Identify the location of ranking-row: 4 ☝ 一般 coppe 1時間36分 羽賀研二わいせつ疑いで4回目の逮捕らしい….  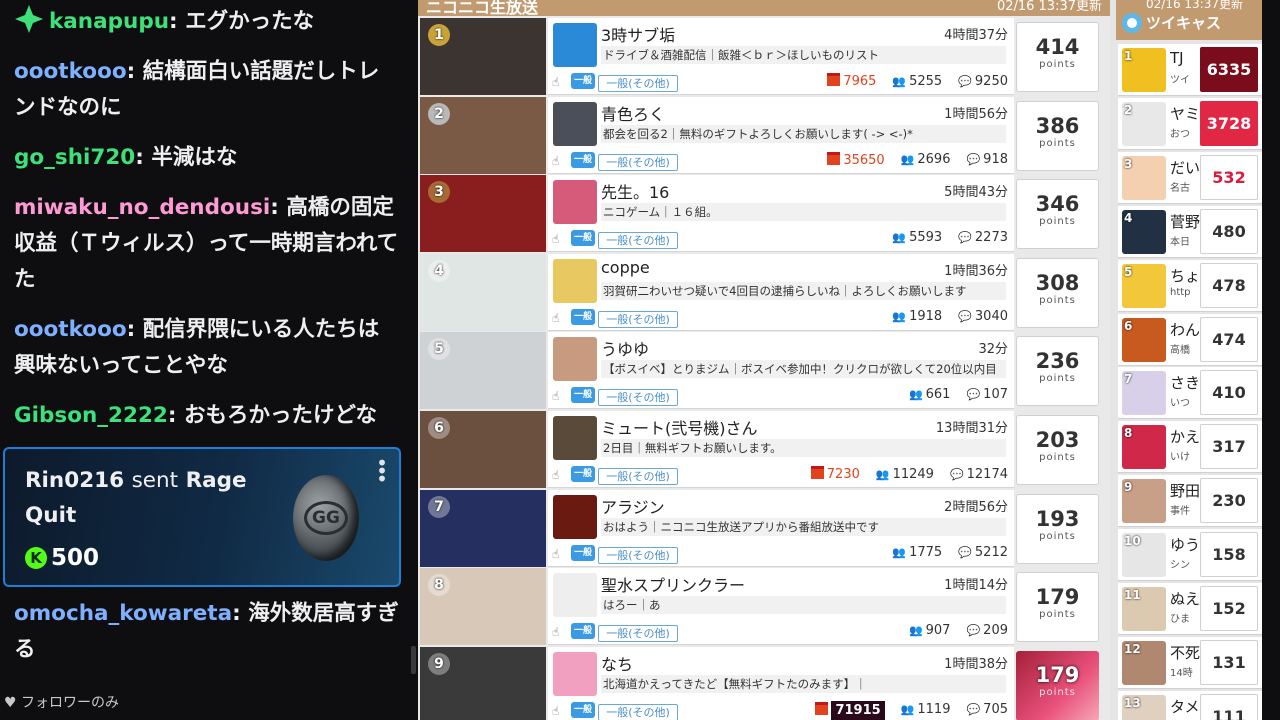
(764, 292).